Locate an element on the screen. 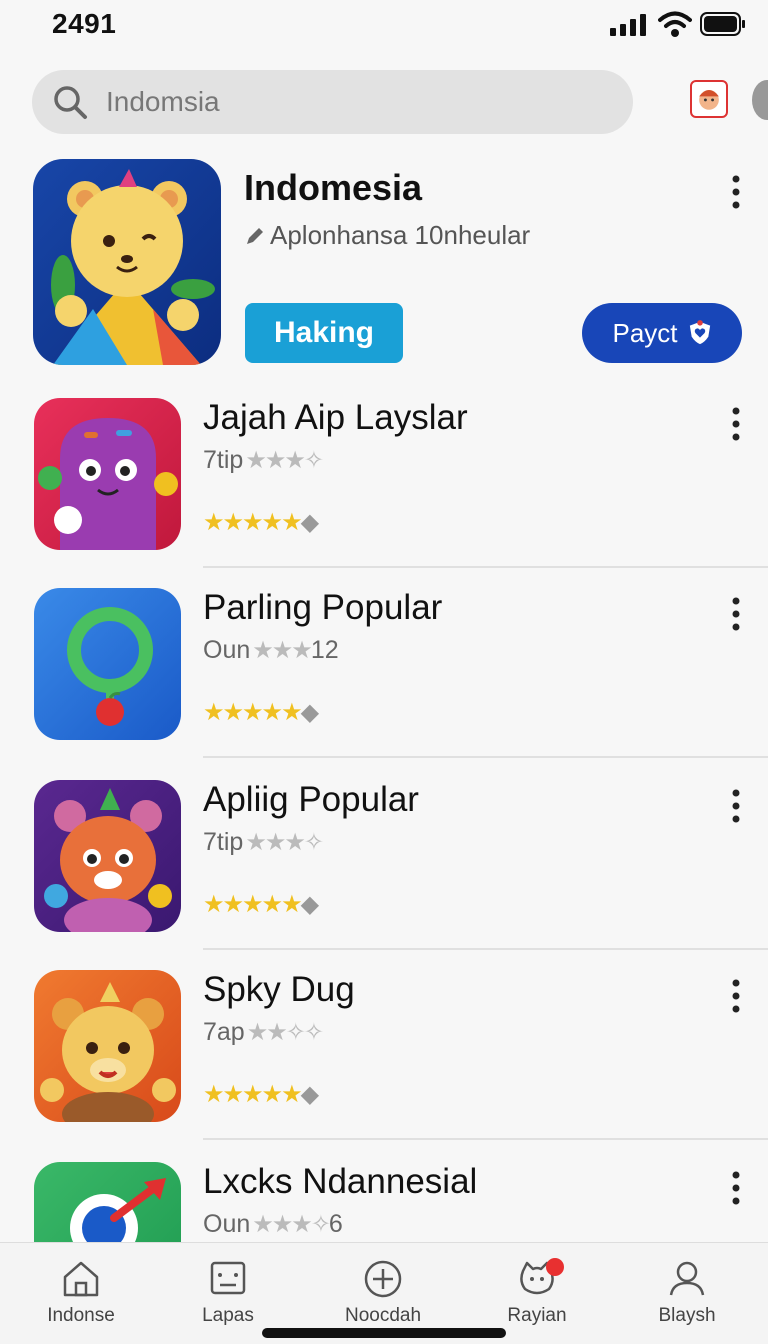 This screenshot has width=768, height=1344. item-title: Lxcks Ndannesial is located at coordinates (340, 1181).